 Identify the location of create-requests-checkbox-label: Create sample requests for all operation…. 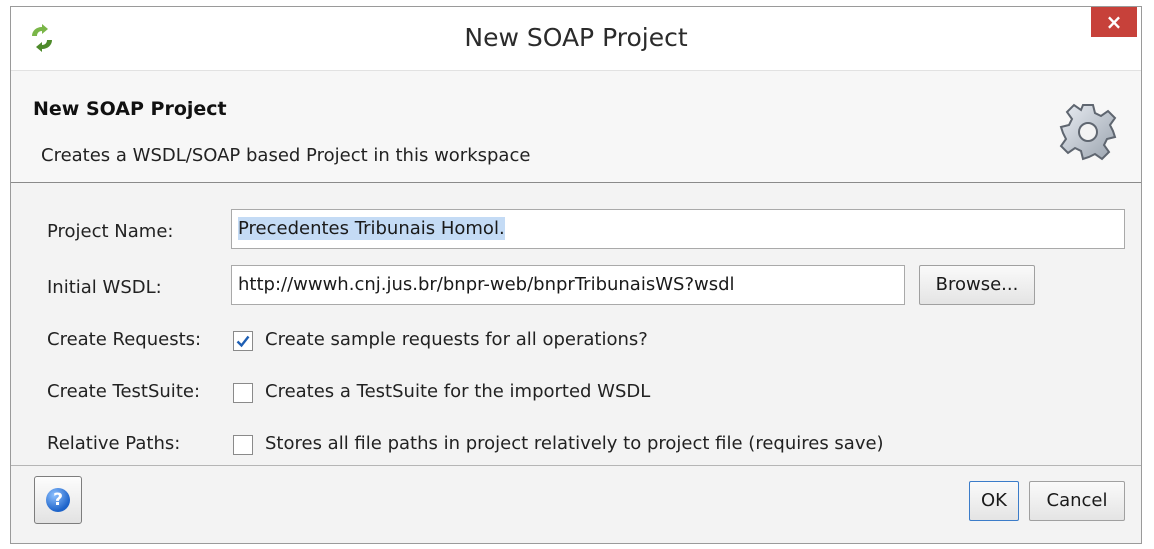
(456, 339).